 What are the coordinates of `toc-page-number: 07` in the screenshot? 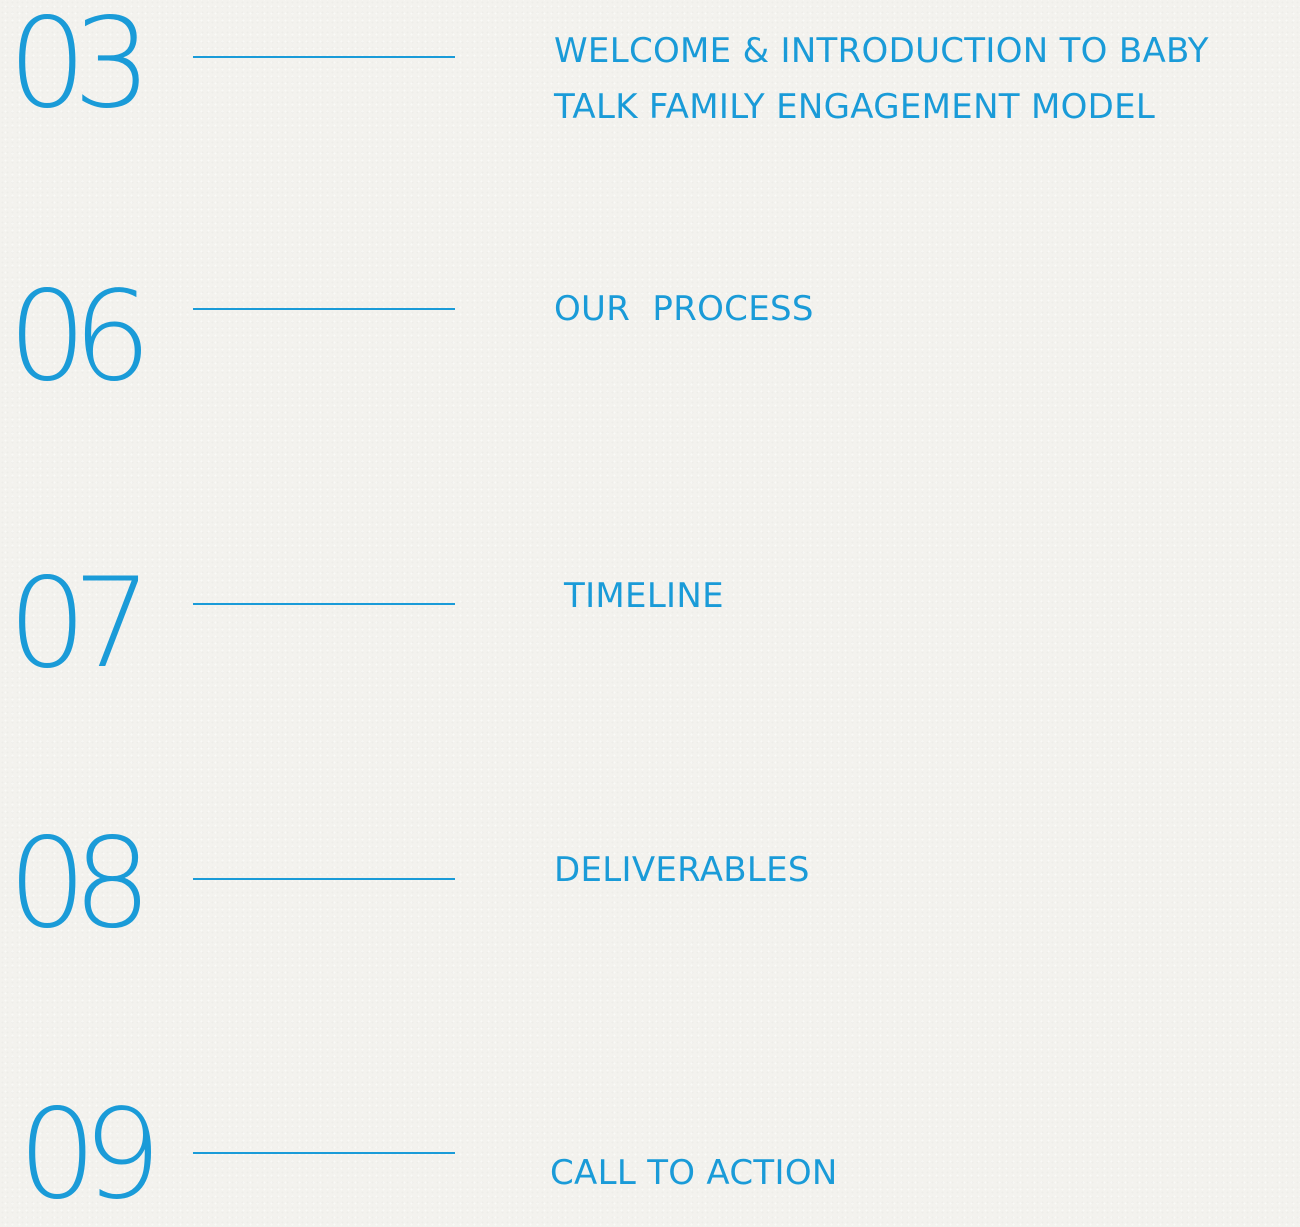 It's located at (80, 624).